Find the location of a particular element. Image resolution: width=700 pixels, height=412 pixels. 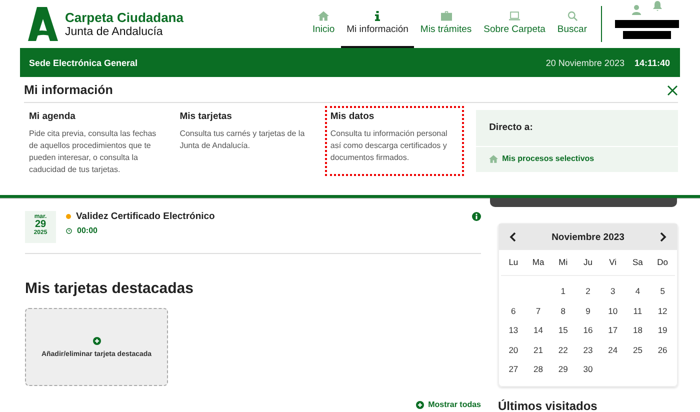

event-time: 00:00 is located at coordinates (87, 230).